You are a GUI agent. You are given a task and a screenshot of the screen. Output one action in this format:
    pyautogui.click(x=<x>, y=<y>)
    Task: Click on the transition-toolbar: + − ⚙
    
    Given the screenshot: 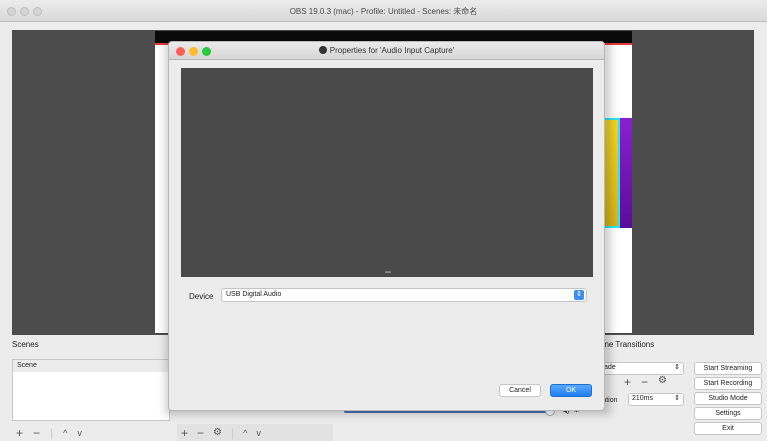 What is the action you would take?
    pyautogui.click(x=645, y=382)
    